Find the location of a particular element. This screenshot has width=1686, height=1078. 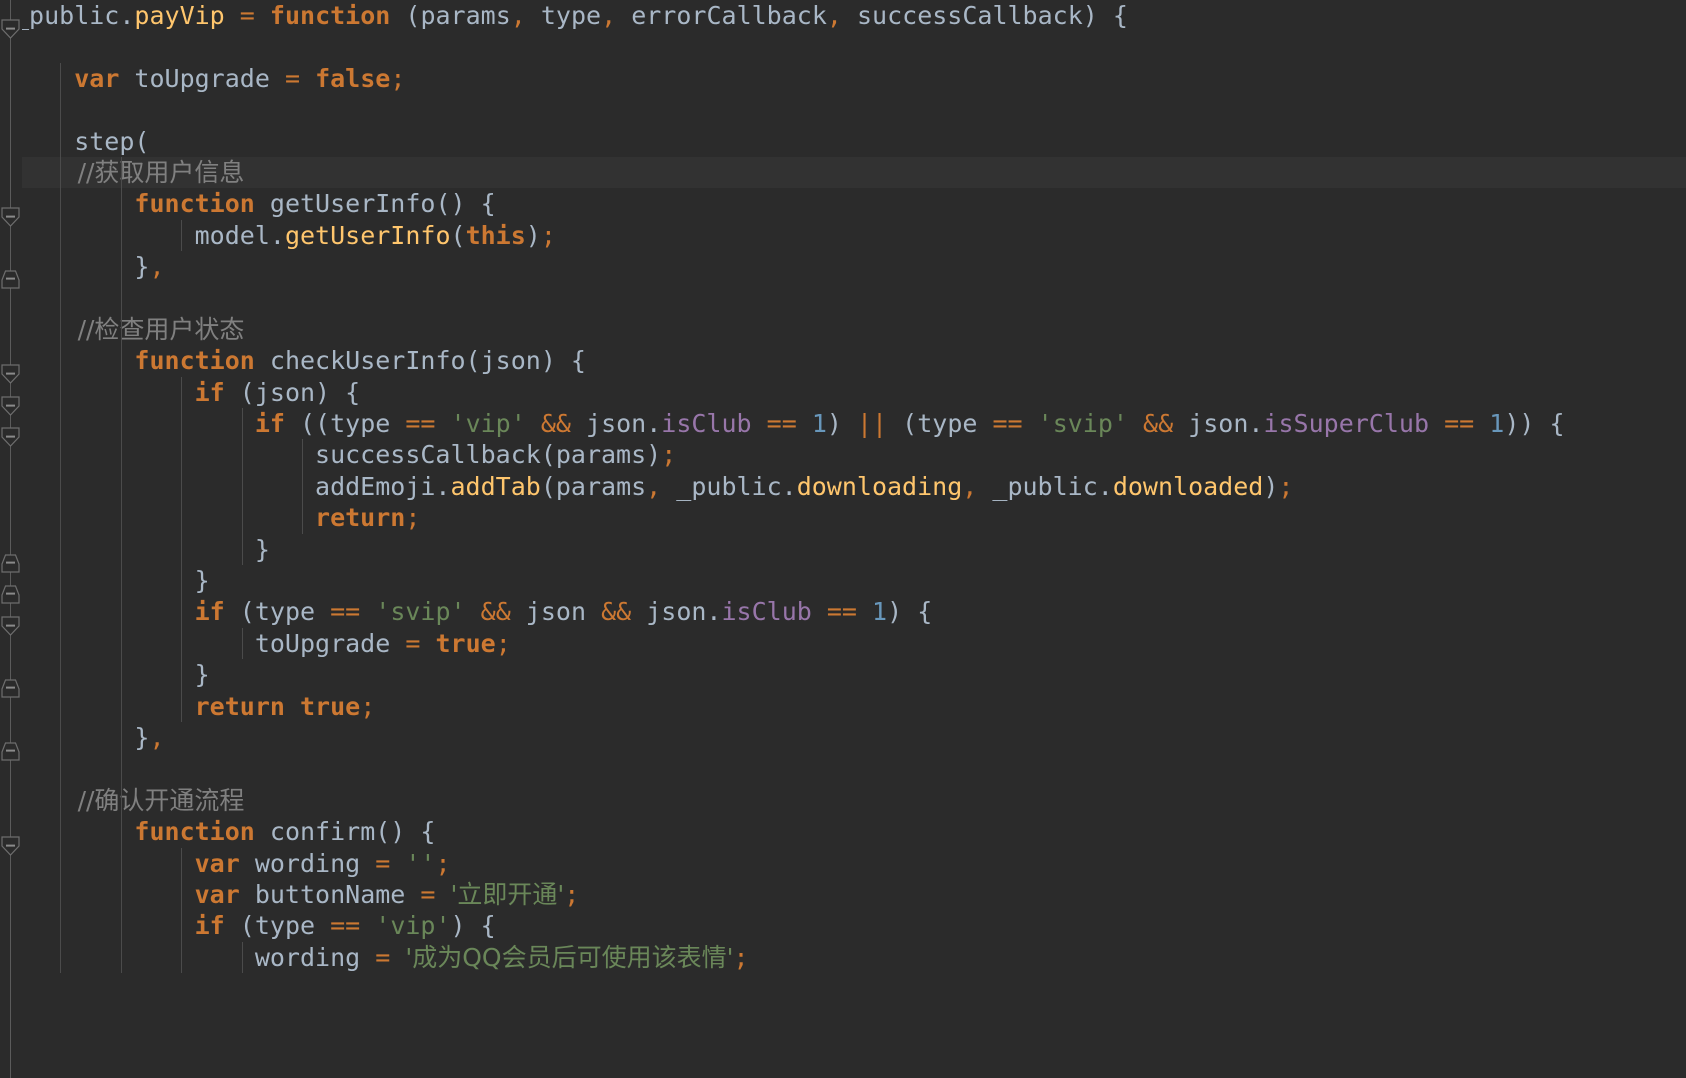

code-line: toUpgrade = true; is located at coordinates (843, 643).